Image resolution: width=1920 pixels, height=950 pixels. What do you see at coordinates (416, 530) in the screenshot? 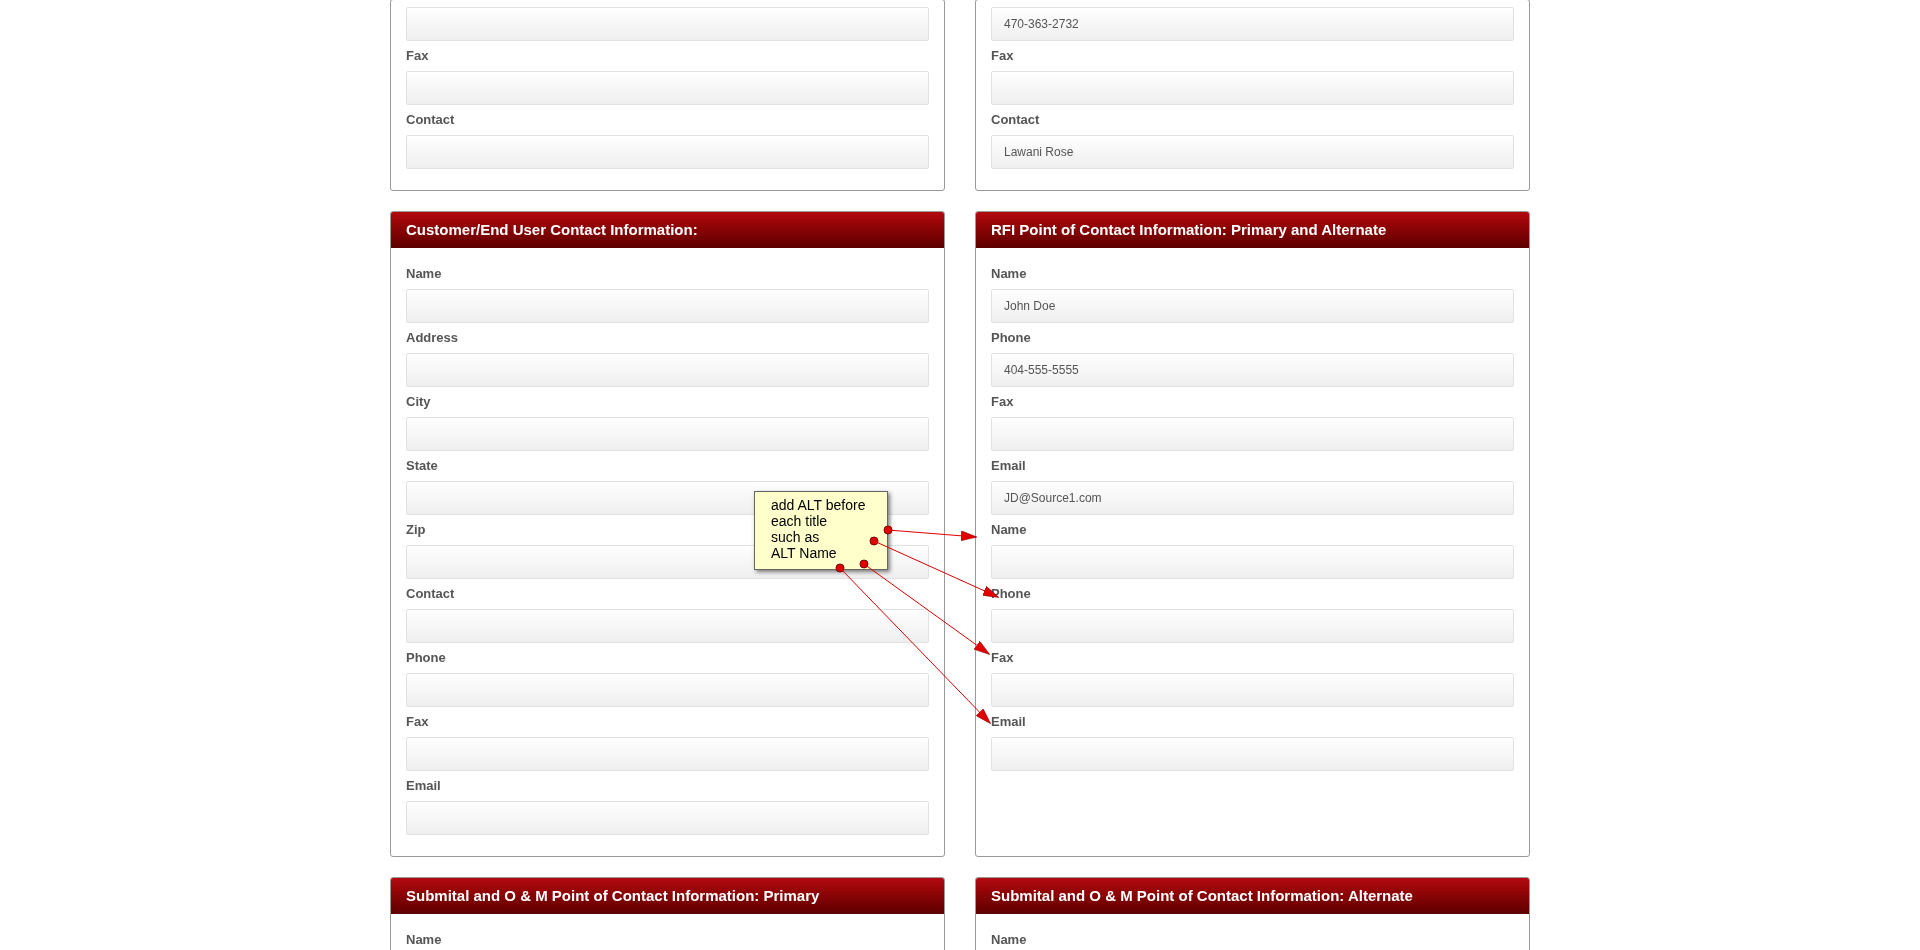
I see `field-label: Zip` at bounding box center [416, 530].